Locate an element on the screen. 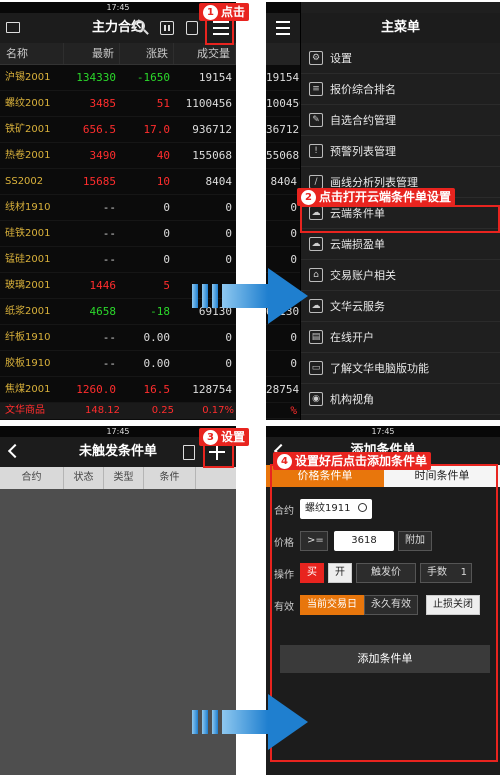 This screenshot has width=500, height=775. menu-item: ⌂ 交易账户相关 is located at coordinates (400, 275).